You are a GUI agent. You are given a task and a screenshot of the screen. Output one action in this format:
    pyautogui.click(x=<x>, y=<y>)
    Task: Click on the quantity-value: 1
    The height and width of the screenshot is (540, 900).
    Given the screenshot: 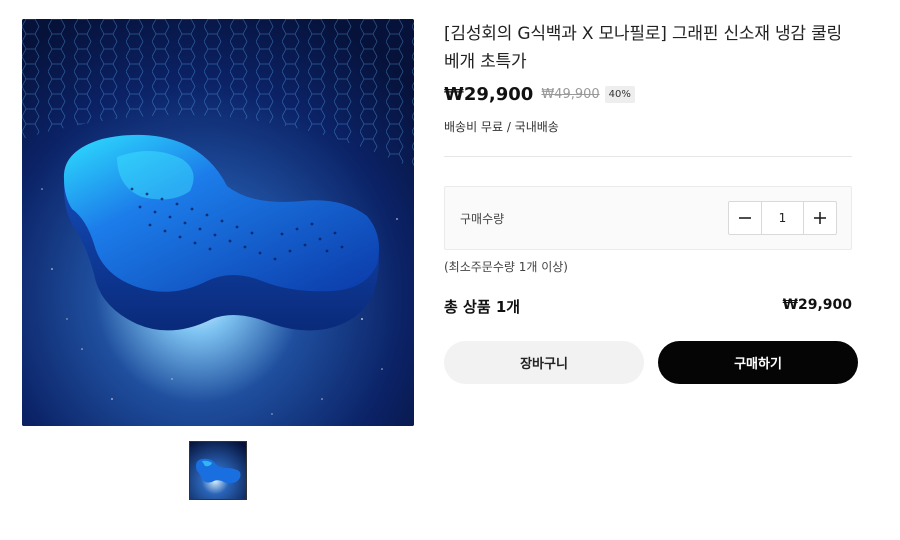 What is the action you would take?
    pyautogui.click(x=782, y=218)
    